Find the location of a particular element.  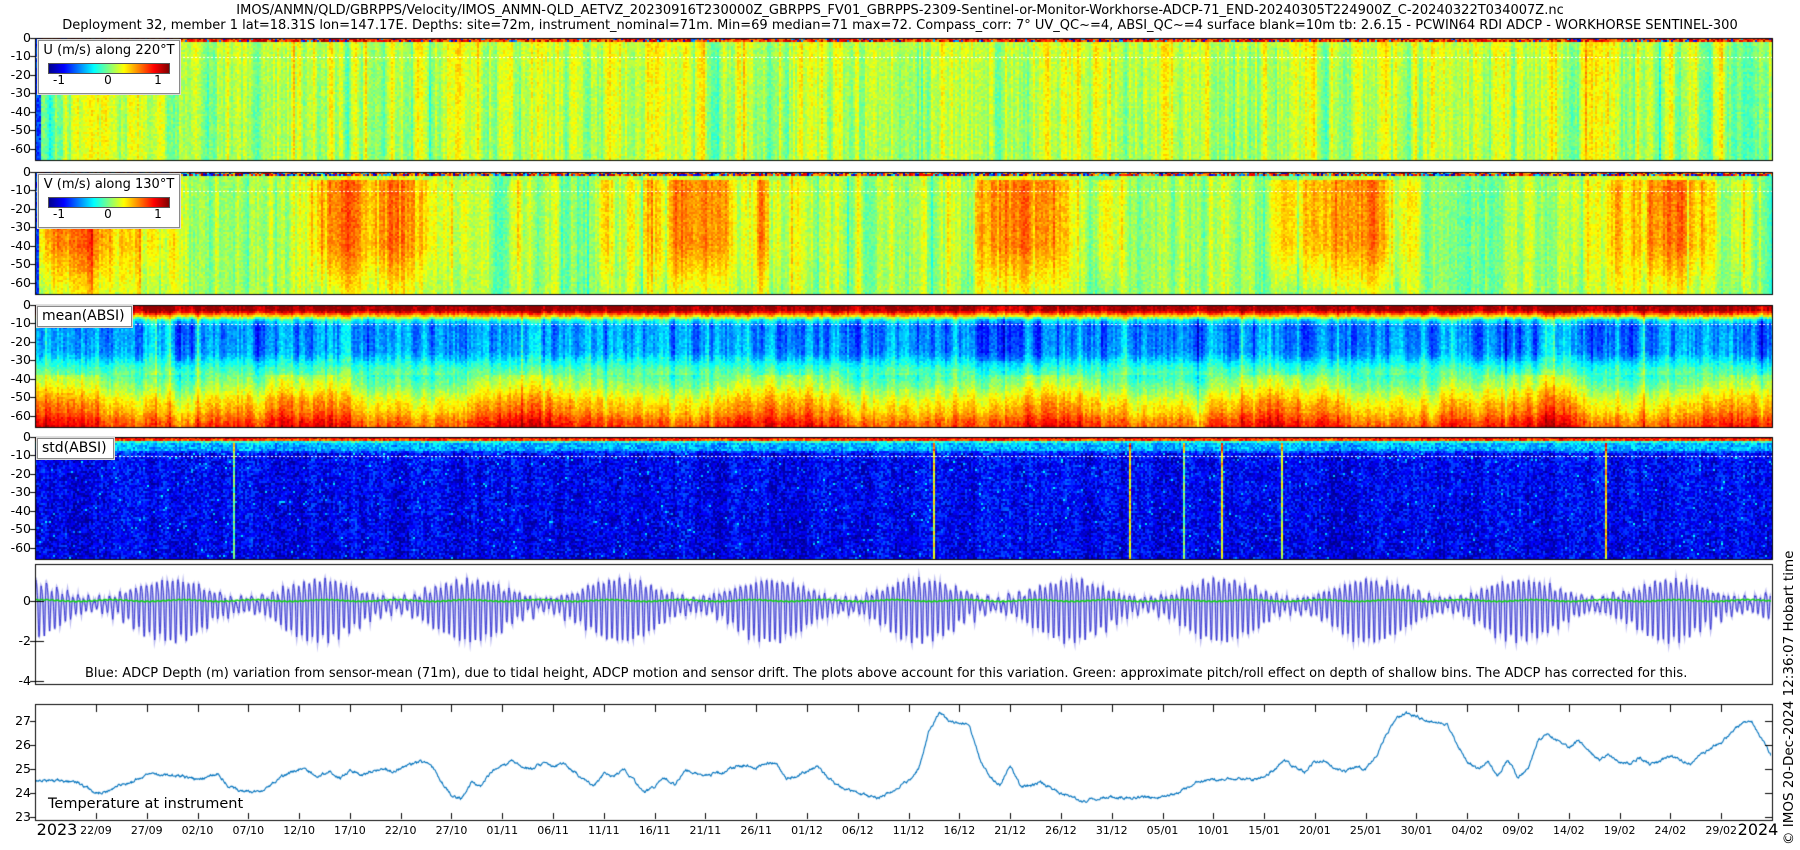

depth-tick-label-p2: -50 is located at coordinates (20, 264).